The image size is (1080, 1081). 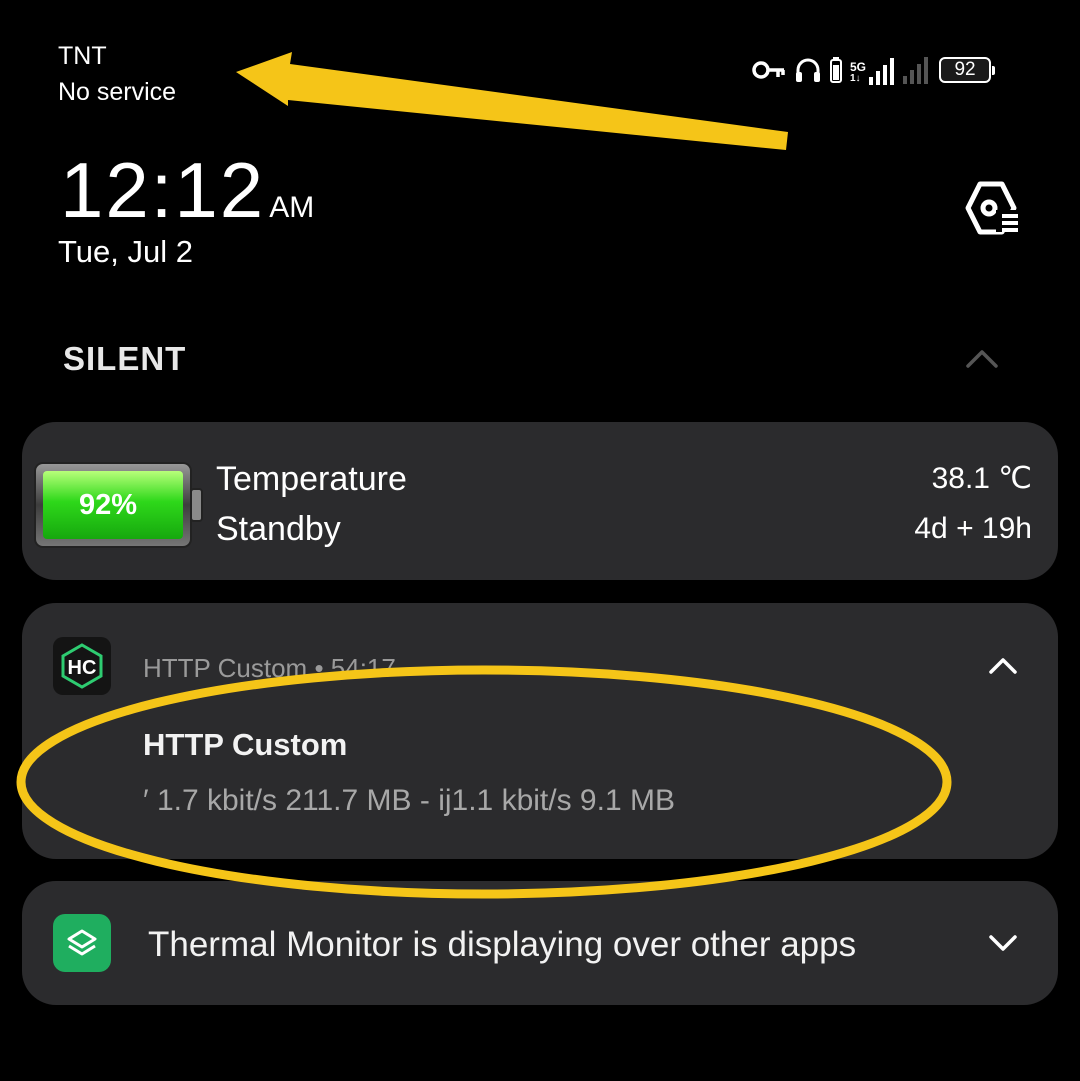 What do you see at coordinates (973, 528) in the screenshot?
I see `standby-value: 4d + 19h` at bounding box center [973, 528].